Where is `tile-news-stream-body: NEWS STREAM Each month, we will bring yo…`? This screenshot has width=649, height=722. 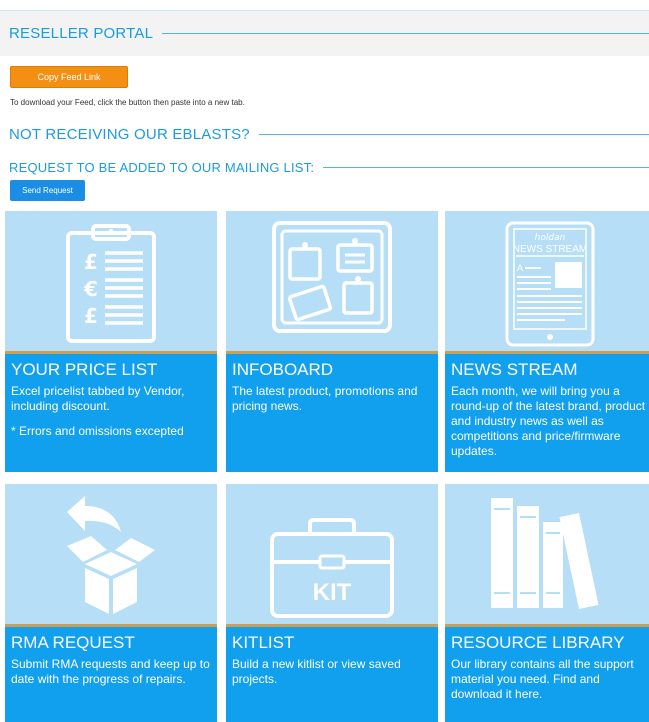 tile-news-stream-body: NEWS STREAM Each month, we will bring yo… is located at coordinates (547, 413).